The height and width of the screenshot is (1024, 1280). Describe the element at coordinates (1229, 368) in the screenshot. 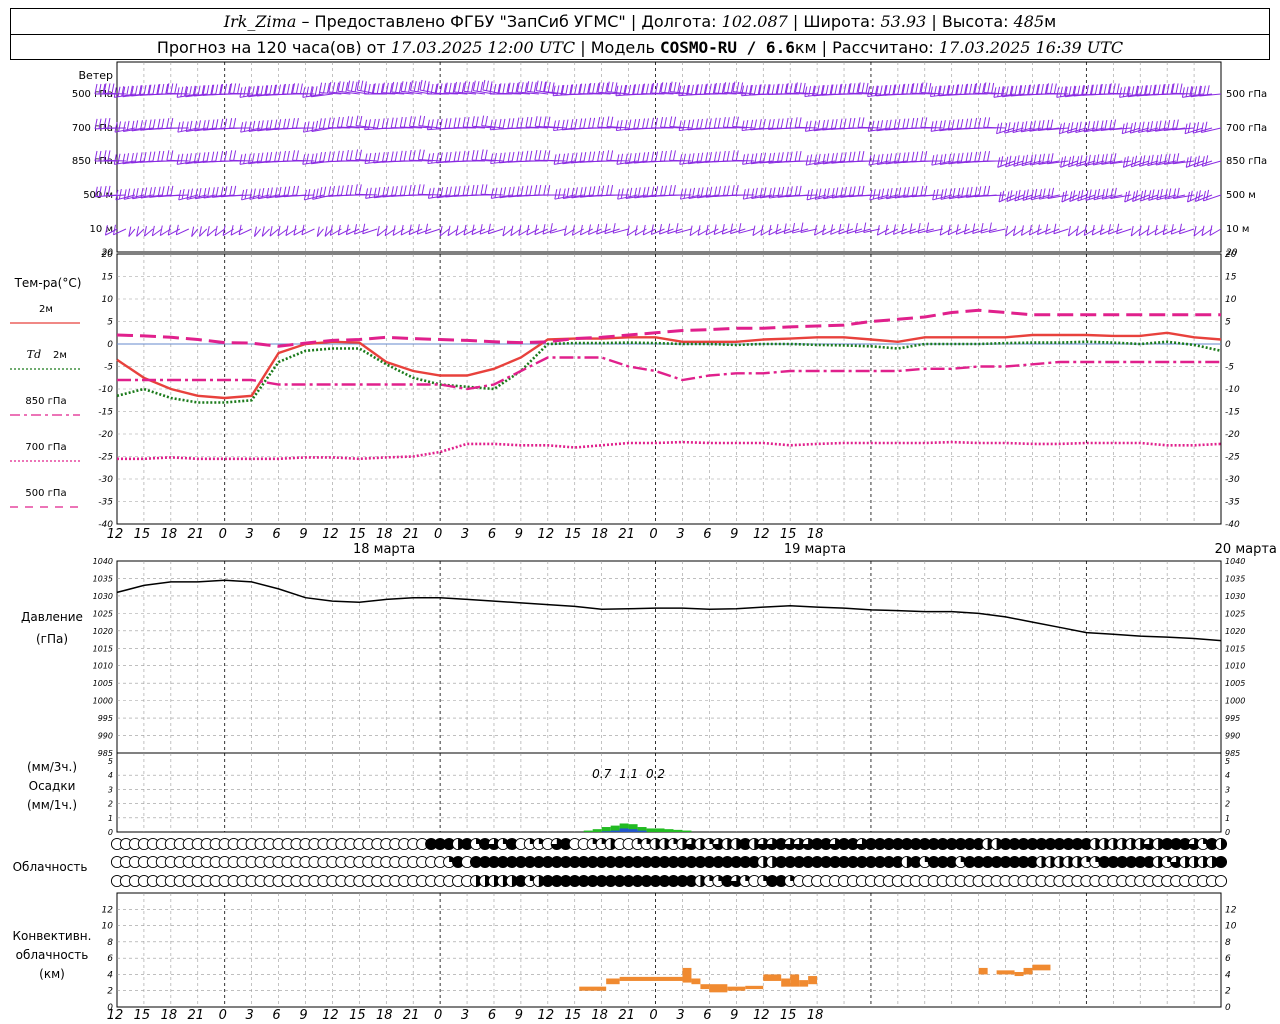

I see `y-tick-right-temp: -5` at that location.